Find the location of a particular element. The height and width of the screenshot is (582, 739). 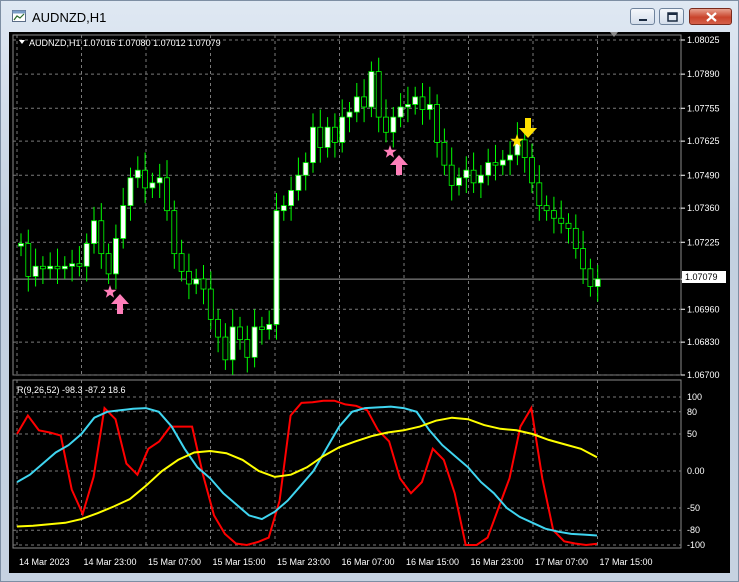

buy-arrow-icon is located at coordinates (399, 165).